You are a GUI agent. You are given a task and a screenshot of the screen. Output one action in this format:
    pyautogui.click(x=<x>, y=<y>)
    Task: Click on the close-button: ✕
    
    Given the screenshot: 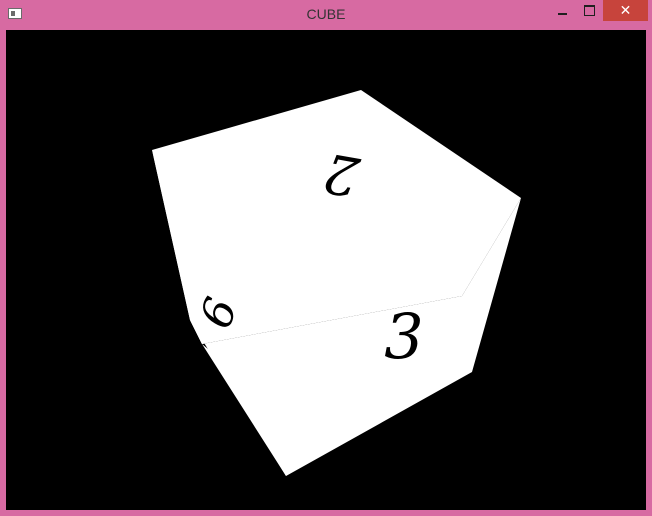 What is the action you would take?
    pyautogui.click(x=625, y=10)
    